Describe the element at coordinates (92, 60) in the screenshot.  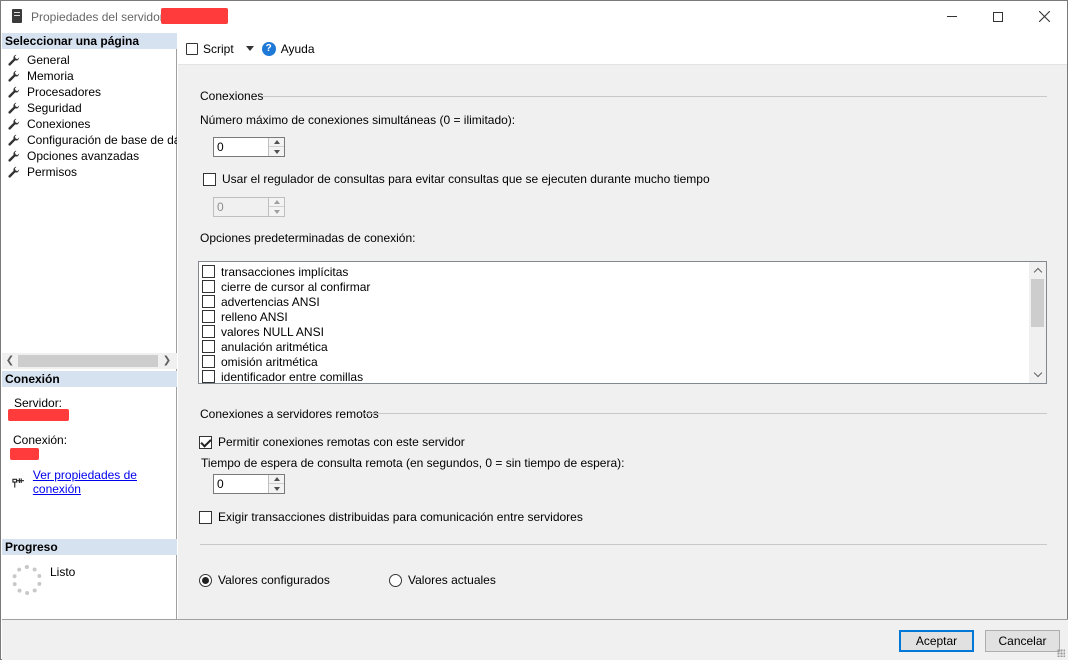
I see `page-item-0: General` at that location.